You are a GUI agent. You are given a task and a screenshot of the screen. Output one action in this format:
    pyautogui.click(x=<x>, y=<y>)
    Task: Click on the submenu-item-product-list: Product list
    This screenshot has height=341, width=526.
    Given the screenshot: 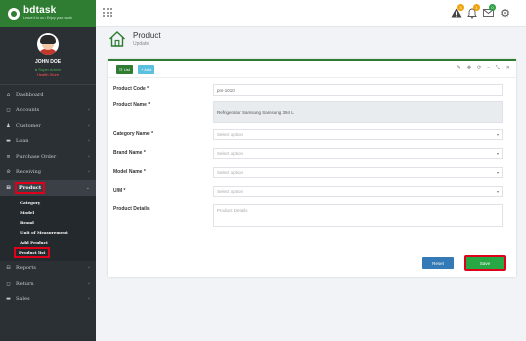 What is the action you would take?
    pyautogui.click(x=48, y=252)
    